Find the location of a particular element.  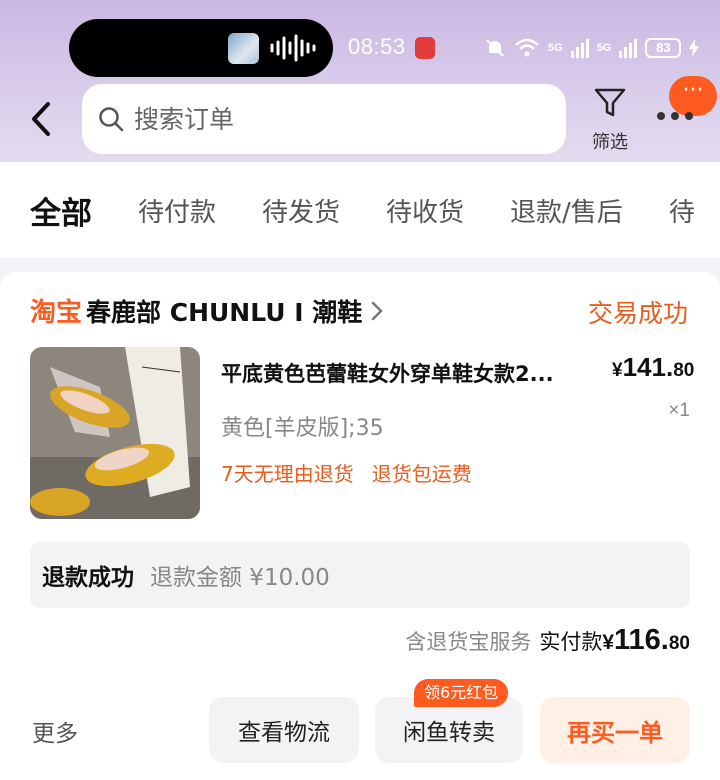

product-price: ¥141.80 is located at coordinates (653, 367).